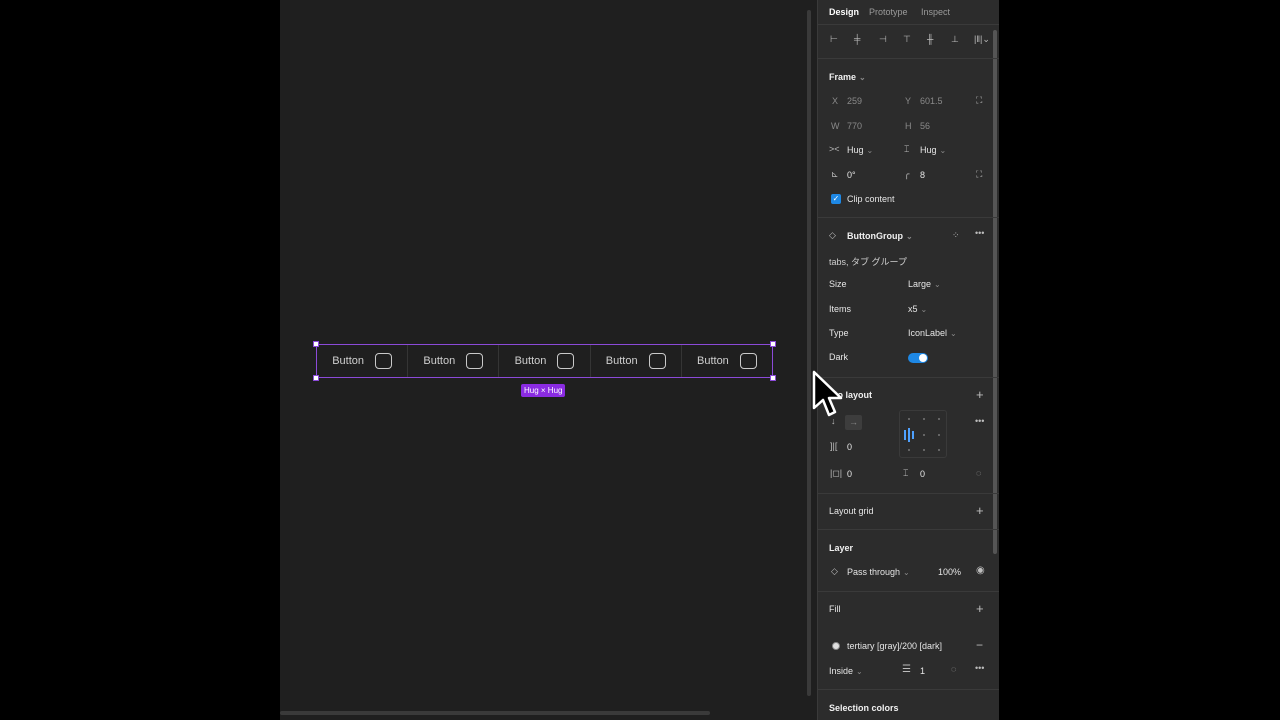 The width and height of the screenshot is (1280, 720). I want to click on horizontal-padding-field: 0, so click(849, 474).